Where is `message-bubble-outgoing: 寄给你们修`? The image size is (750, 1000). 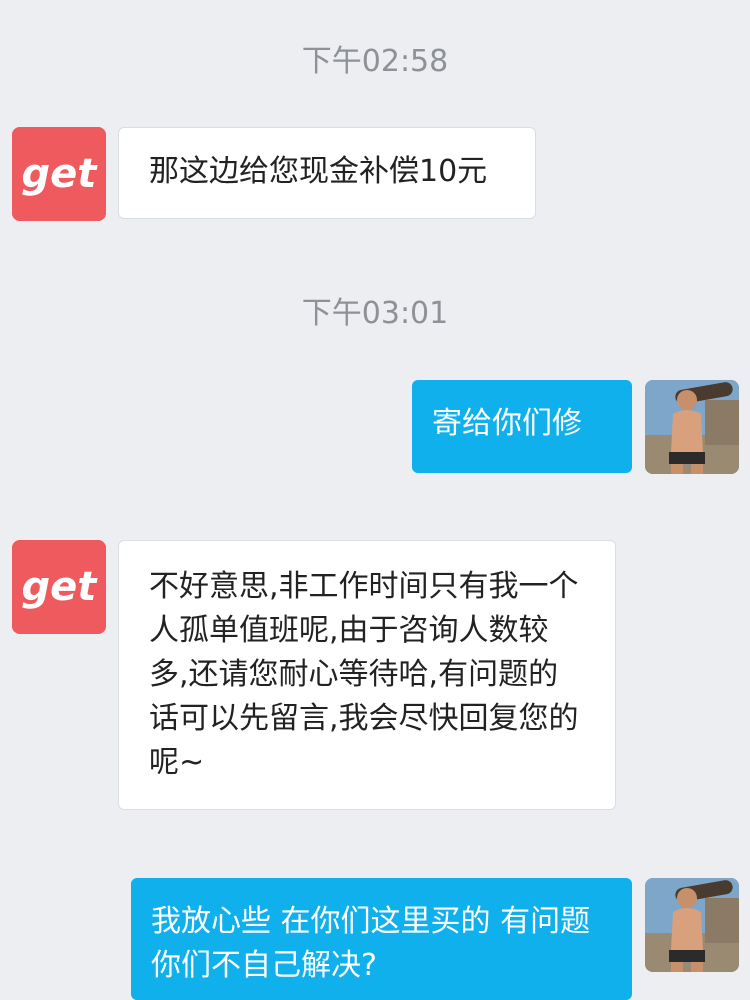 message-bubble-outgoing: 寄给你们修 is located at coordinates (522, 426).